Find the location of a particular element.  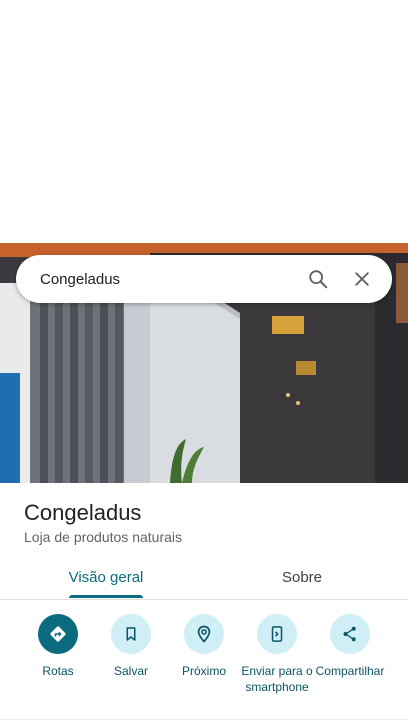

send-to-phone-icon is located at coordinates (277, 634).